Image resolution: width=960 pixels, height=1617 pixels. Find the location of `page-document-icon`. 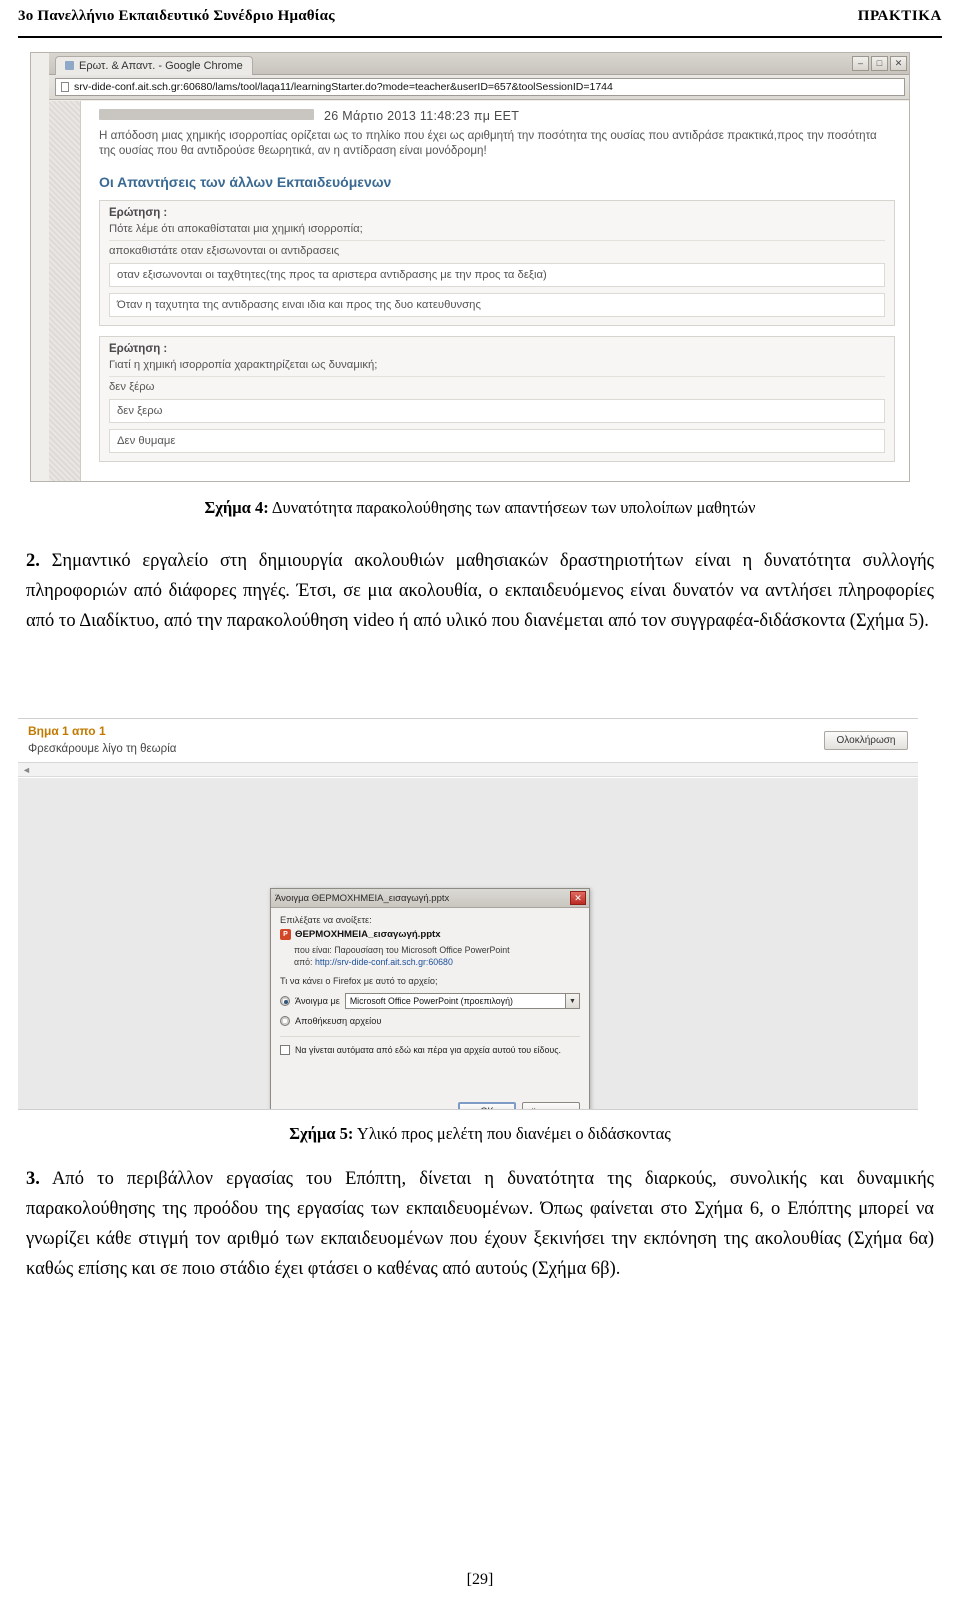

page-document-icon is located at coordinates (65, 87).